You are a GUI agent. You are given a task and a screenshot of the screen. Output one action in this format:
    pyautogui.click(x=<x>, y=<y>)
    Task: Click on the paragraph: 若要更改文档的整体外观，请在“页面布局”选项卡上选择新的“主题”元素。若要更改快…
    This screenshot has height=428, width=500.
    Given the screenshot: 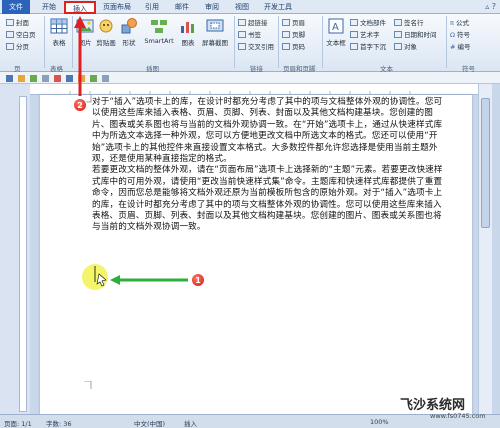 What is the action you would take?
    pyautogui.click(x=268, y=199)
    